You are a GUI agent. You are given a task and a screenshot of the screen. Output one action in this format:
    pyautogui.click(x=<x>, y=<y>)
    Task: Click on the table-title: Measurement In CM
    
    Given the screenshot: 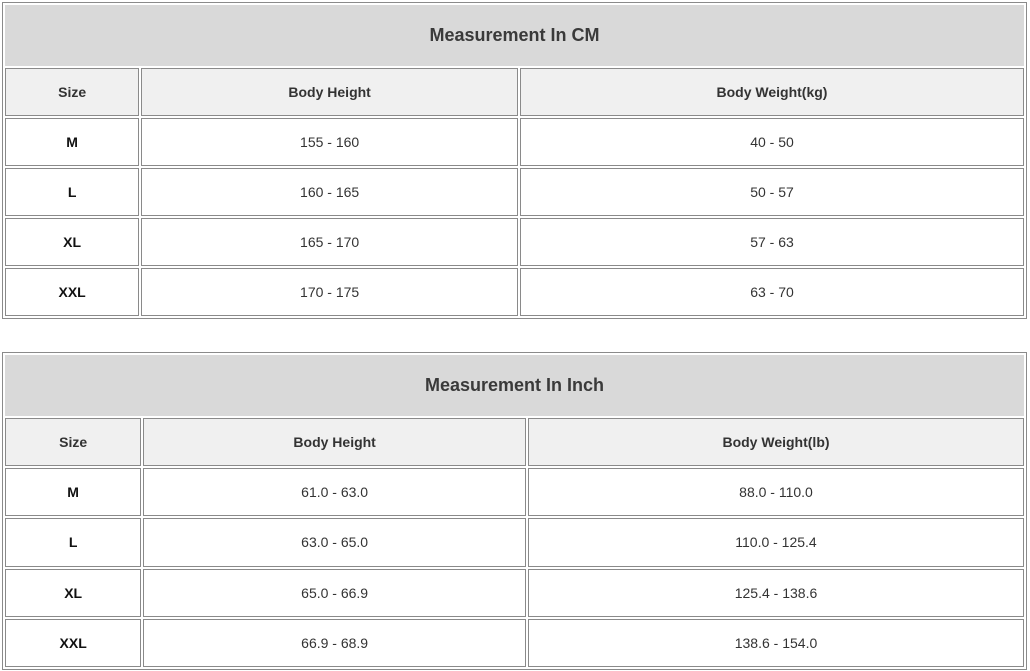 What is the action you would take?
    pyautogui.click(x=514, y=35)
    